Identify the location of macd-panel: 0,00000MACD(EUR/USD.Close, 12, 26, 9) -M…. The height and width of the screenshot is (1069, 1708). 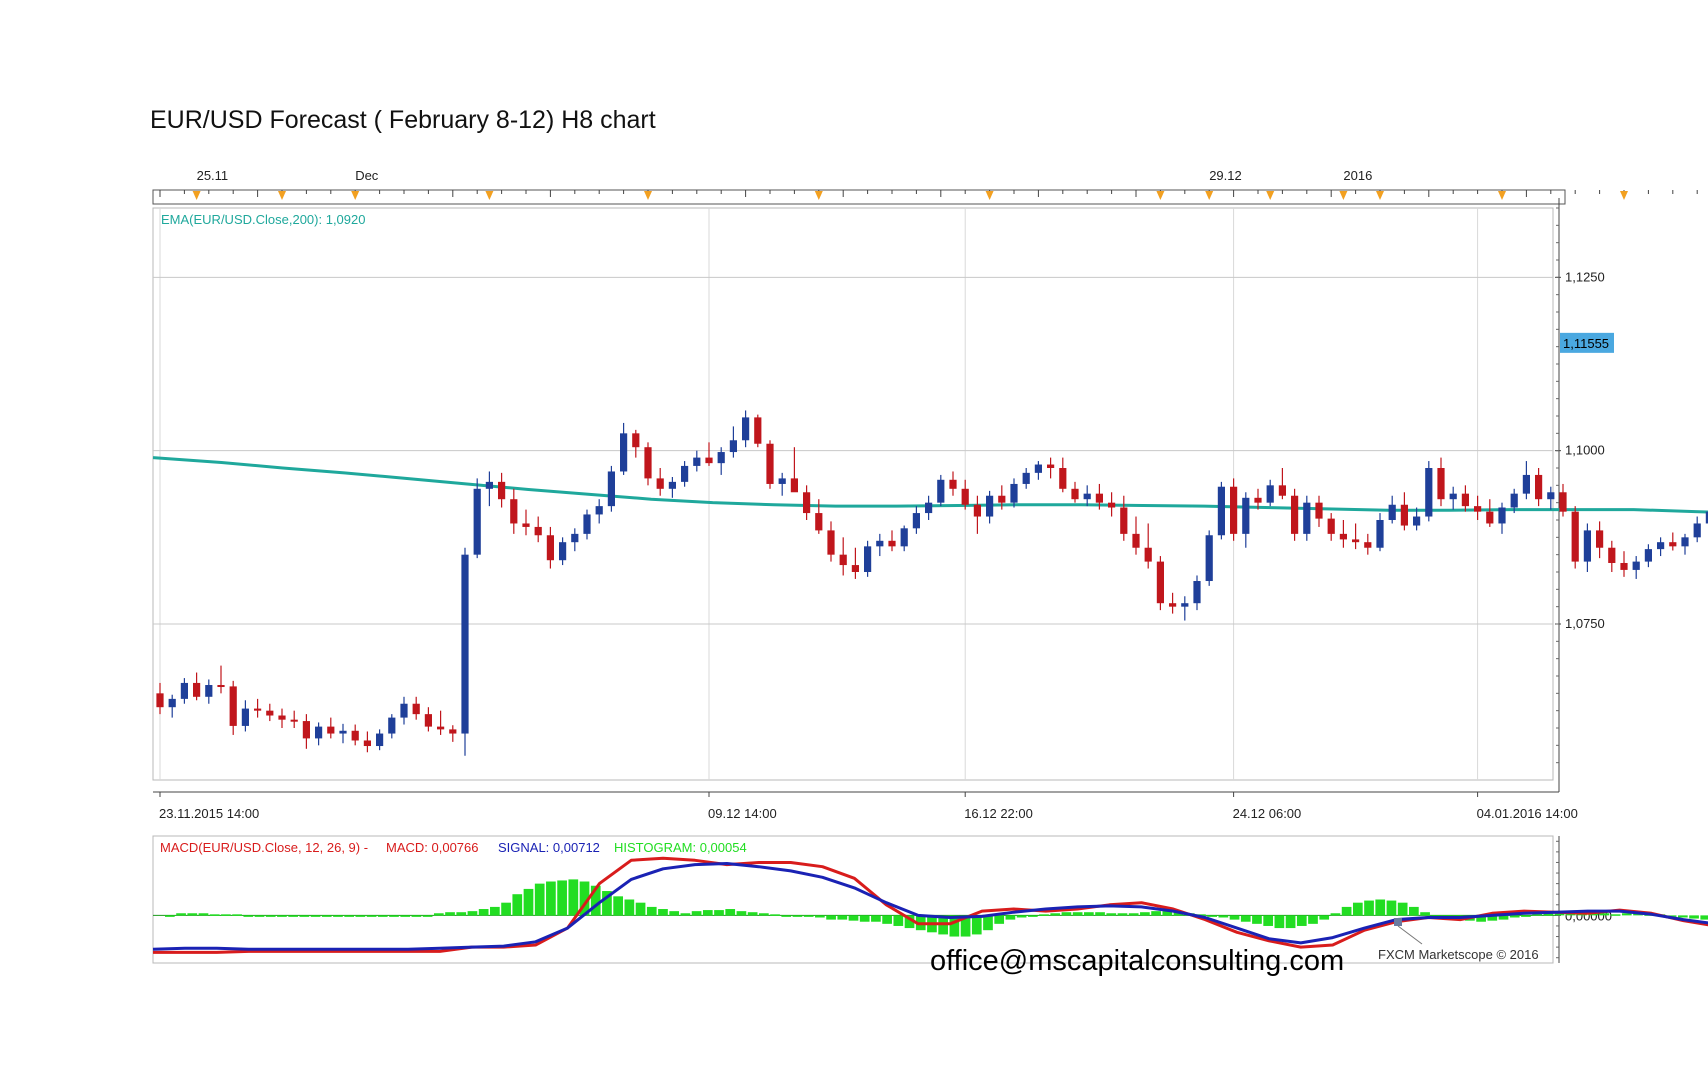
(930, 899).